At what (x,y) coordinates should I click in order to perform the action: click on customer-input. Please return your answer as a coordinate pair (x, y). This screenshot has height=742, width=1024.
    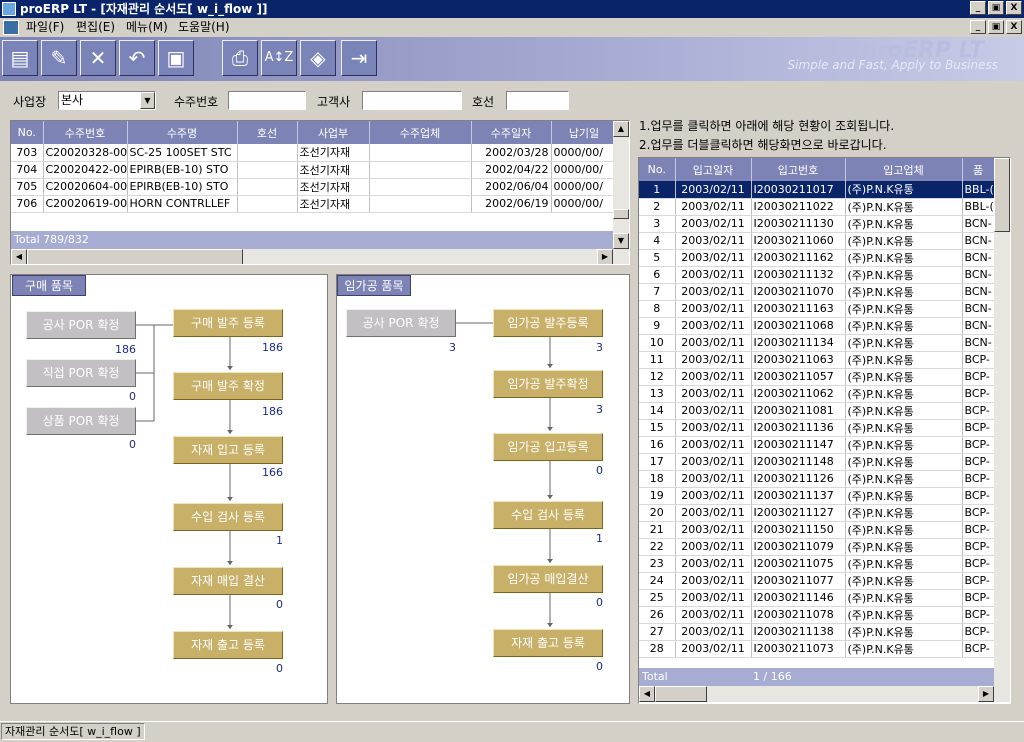
    Looking at the image, I should click on (412, 100).